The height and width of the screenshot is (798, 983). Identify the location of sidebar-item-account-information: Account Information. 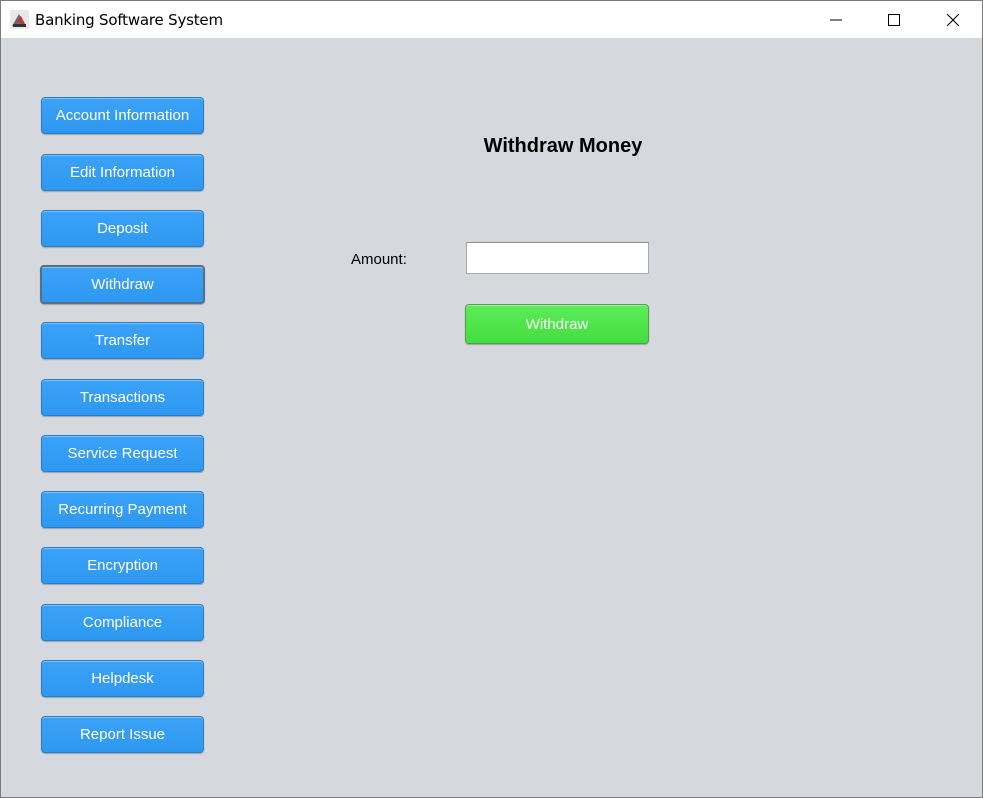
(122, 115).